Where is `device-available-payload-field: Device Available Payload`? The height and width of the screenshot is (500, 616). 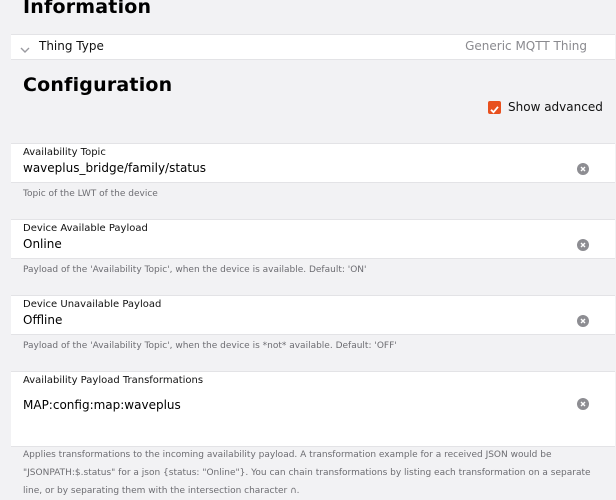
device-available-payload-field: Device Available Payload is located at coordinates (313, 239).